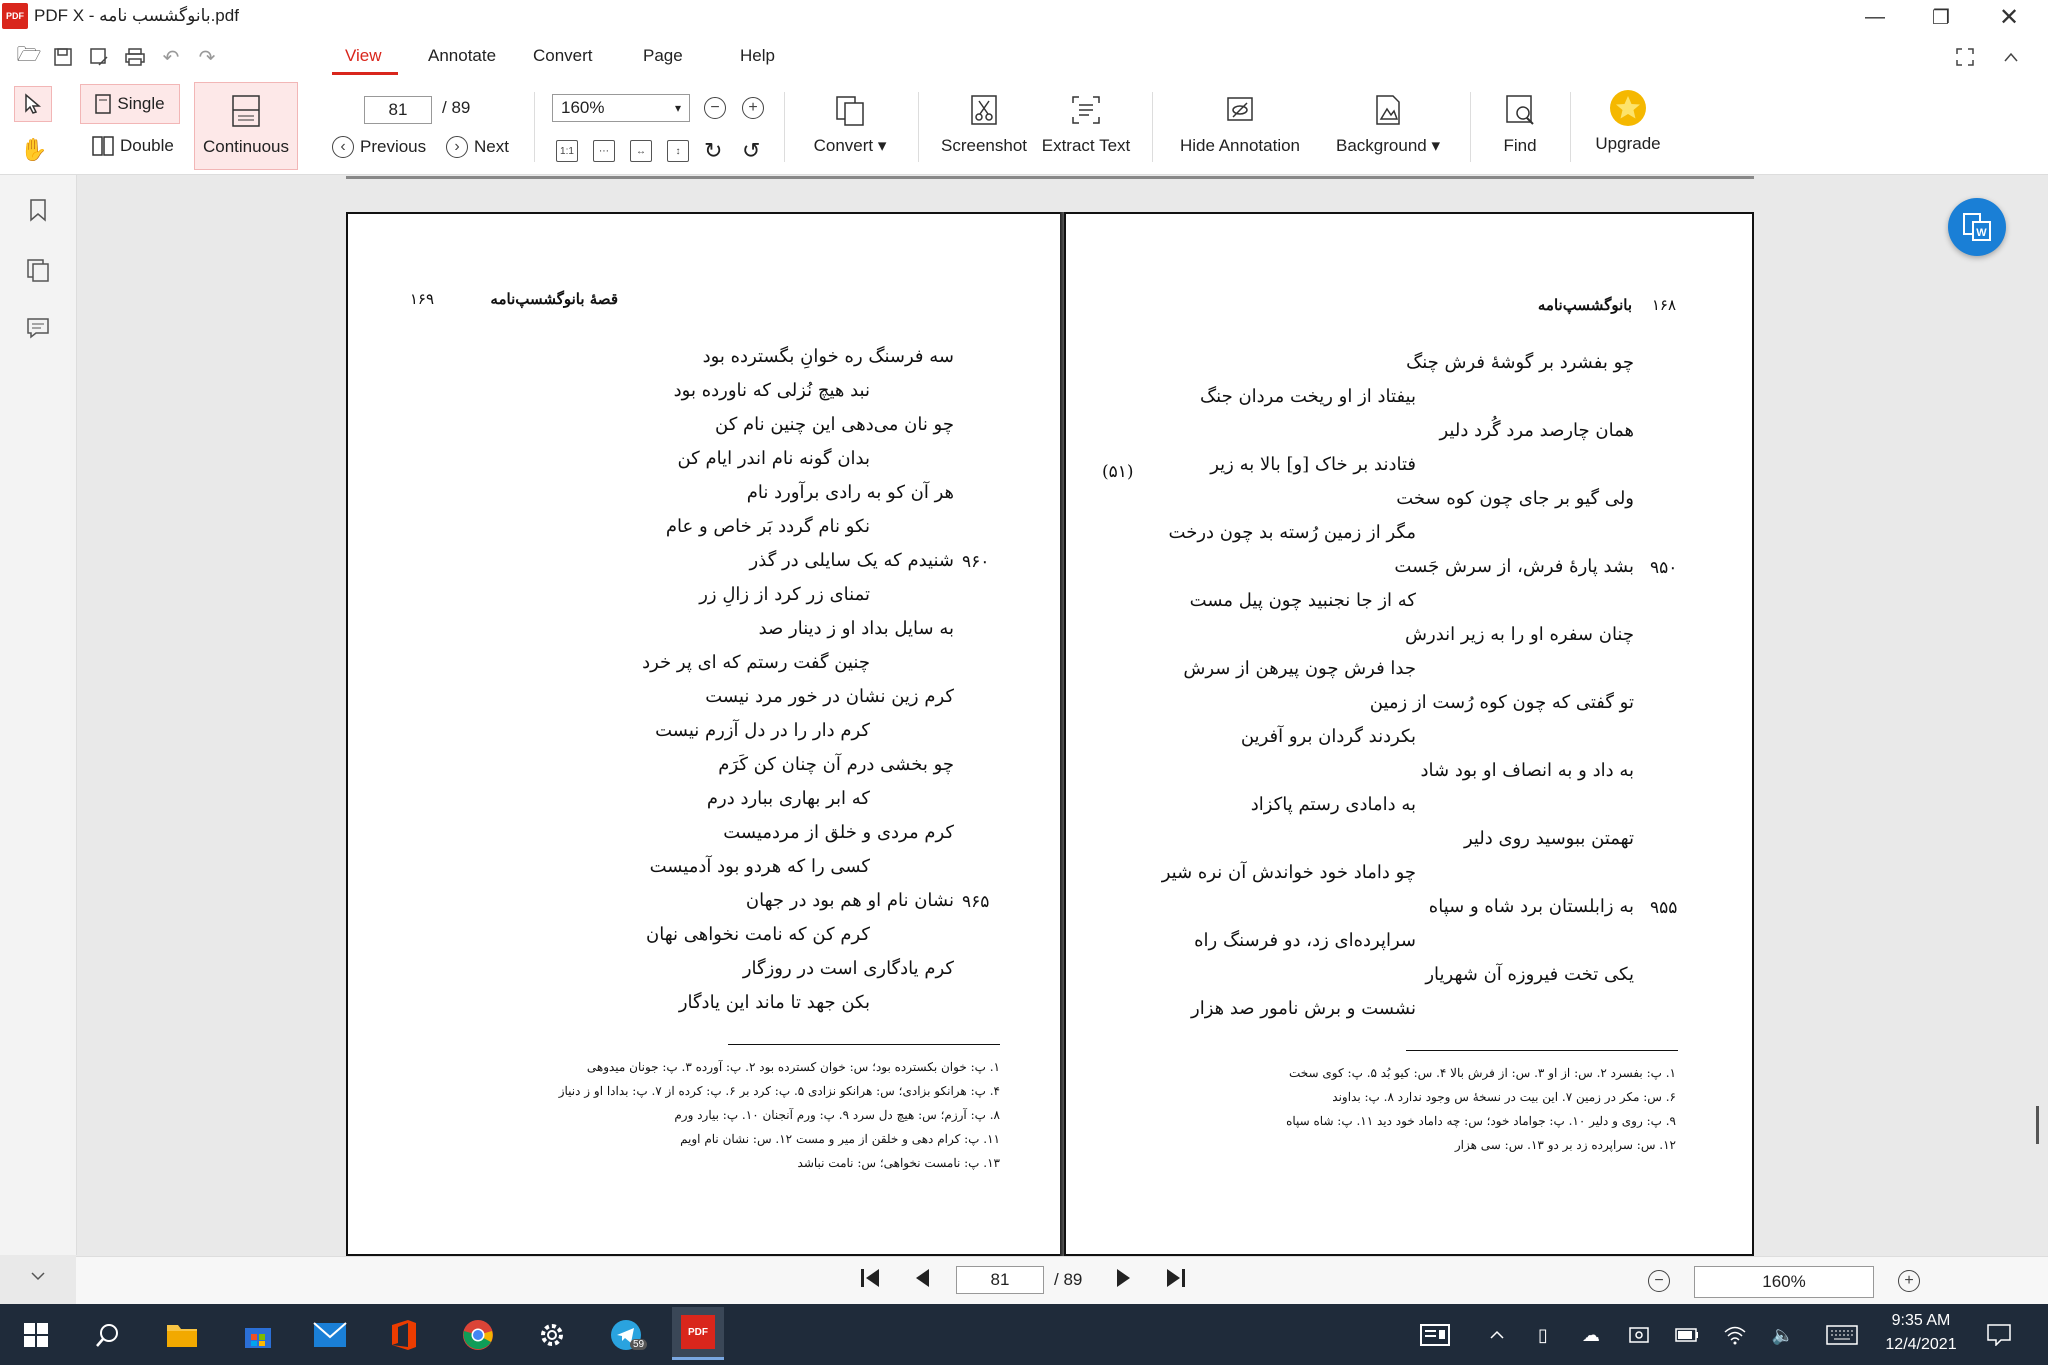 The height and width of the screenshot is (1365, 2048). What do you see at coordinates (604, 151) in the screenshot?
I see `fit-page-icon: ⋯` at bounding box center [604, 151].